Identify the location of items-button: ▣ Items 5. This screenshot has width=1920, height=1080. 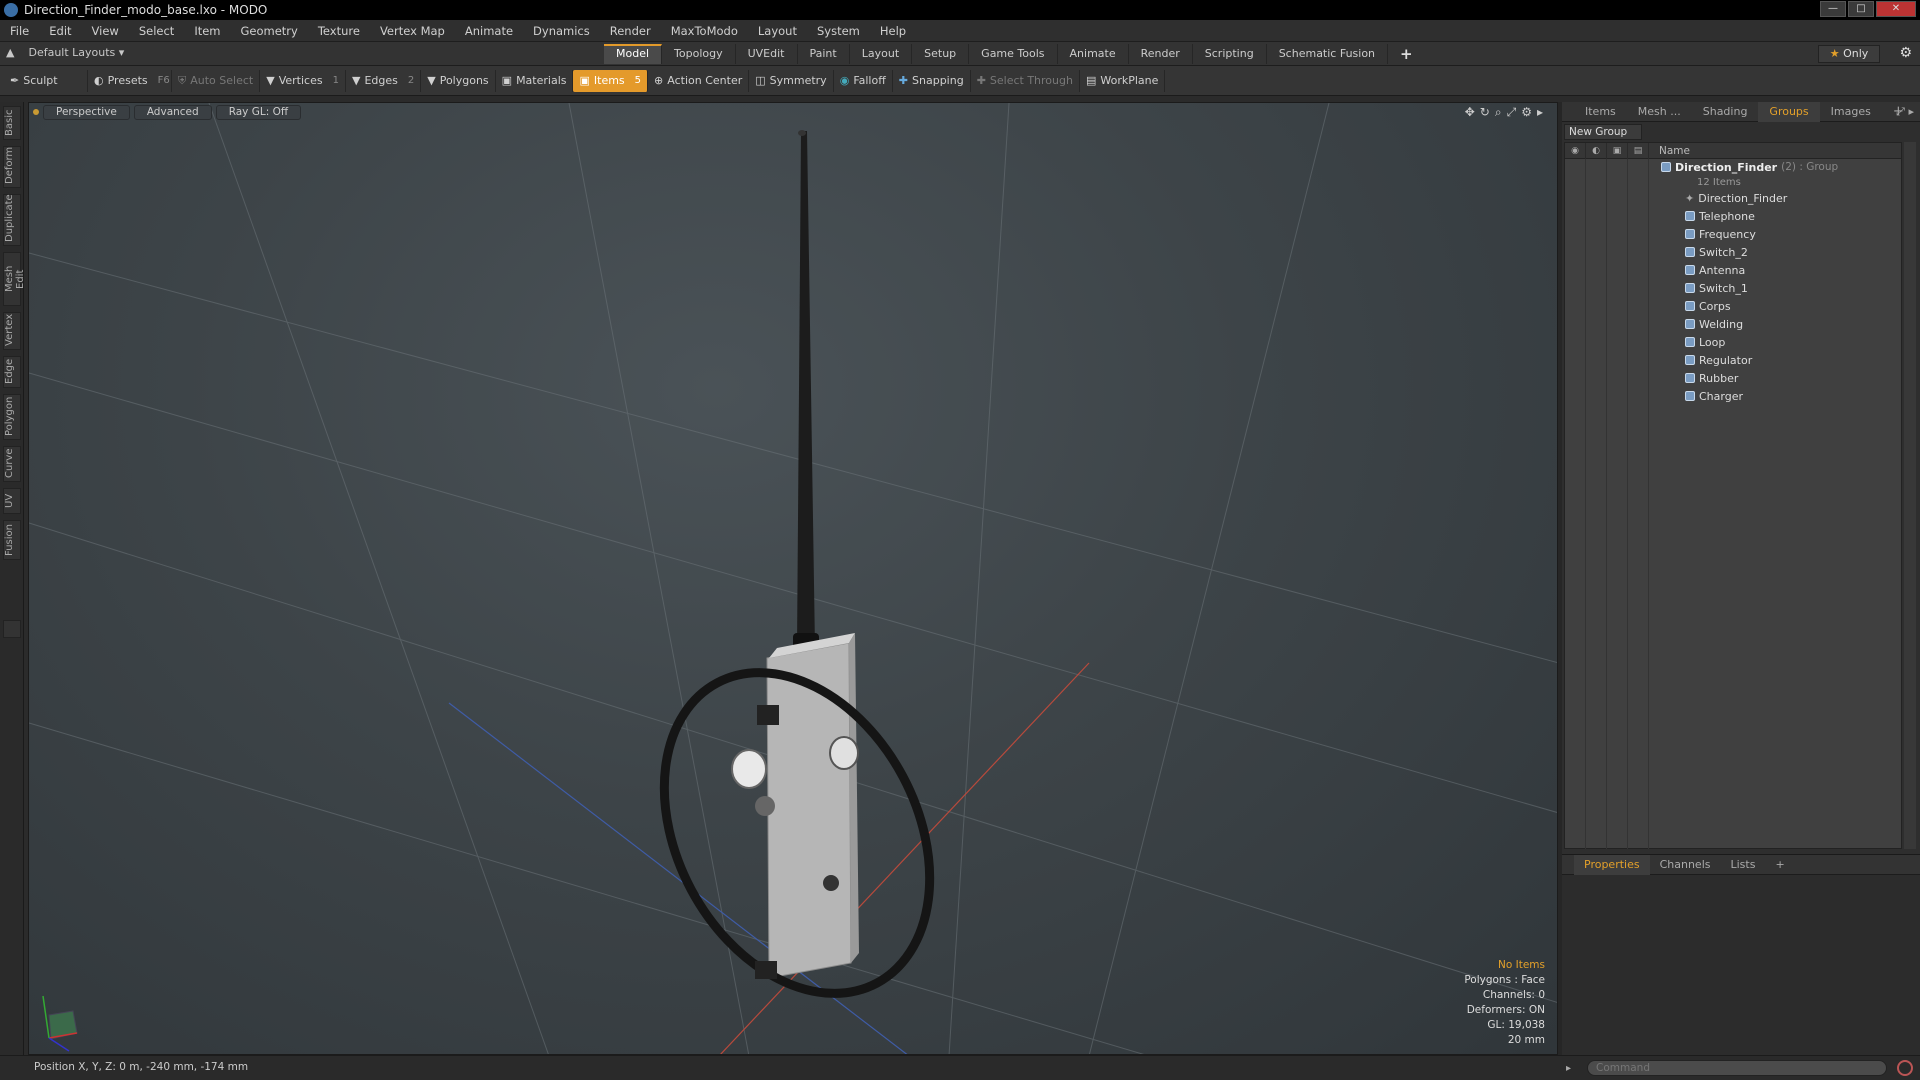
(611, 80).